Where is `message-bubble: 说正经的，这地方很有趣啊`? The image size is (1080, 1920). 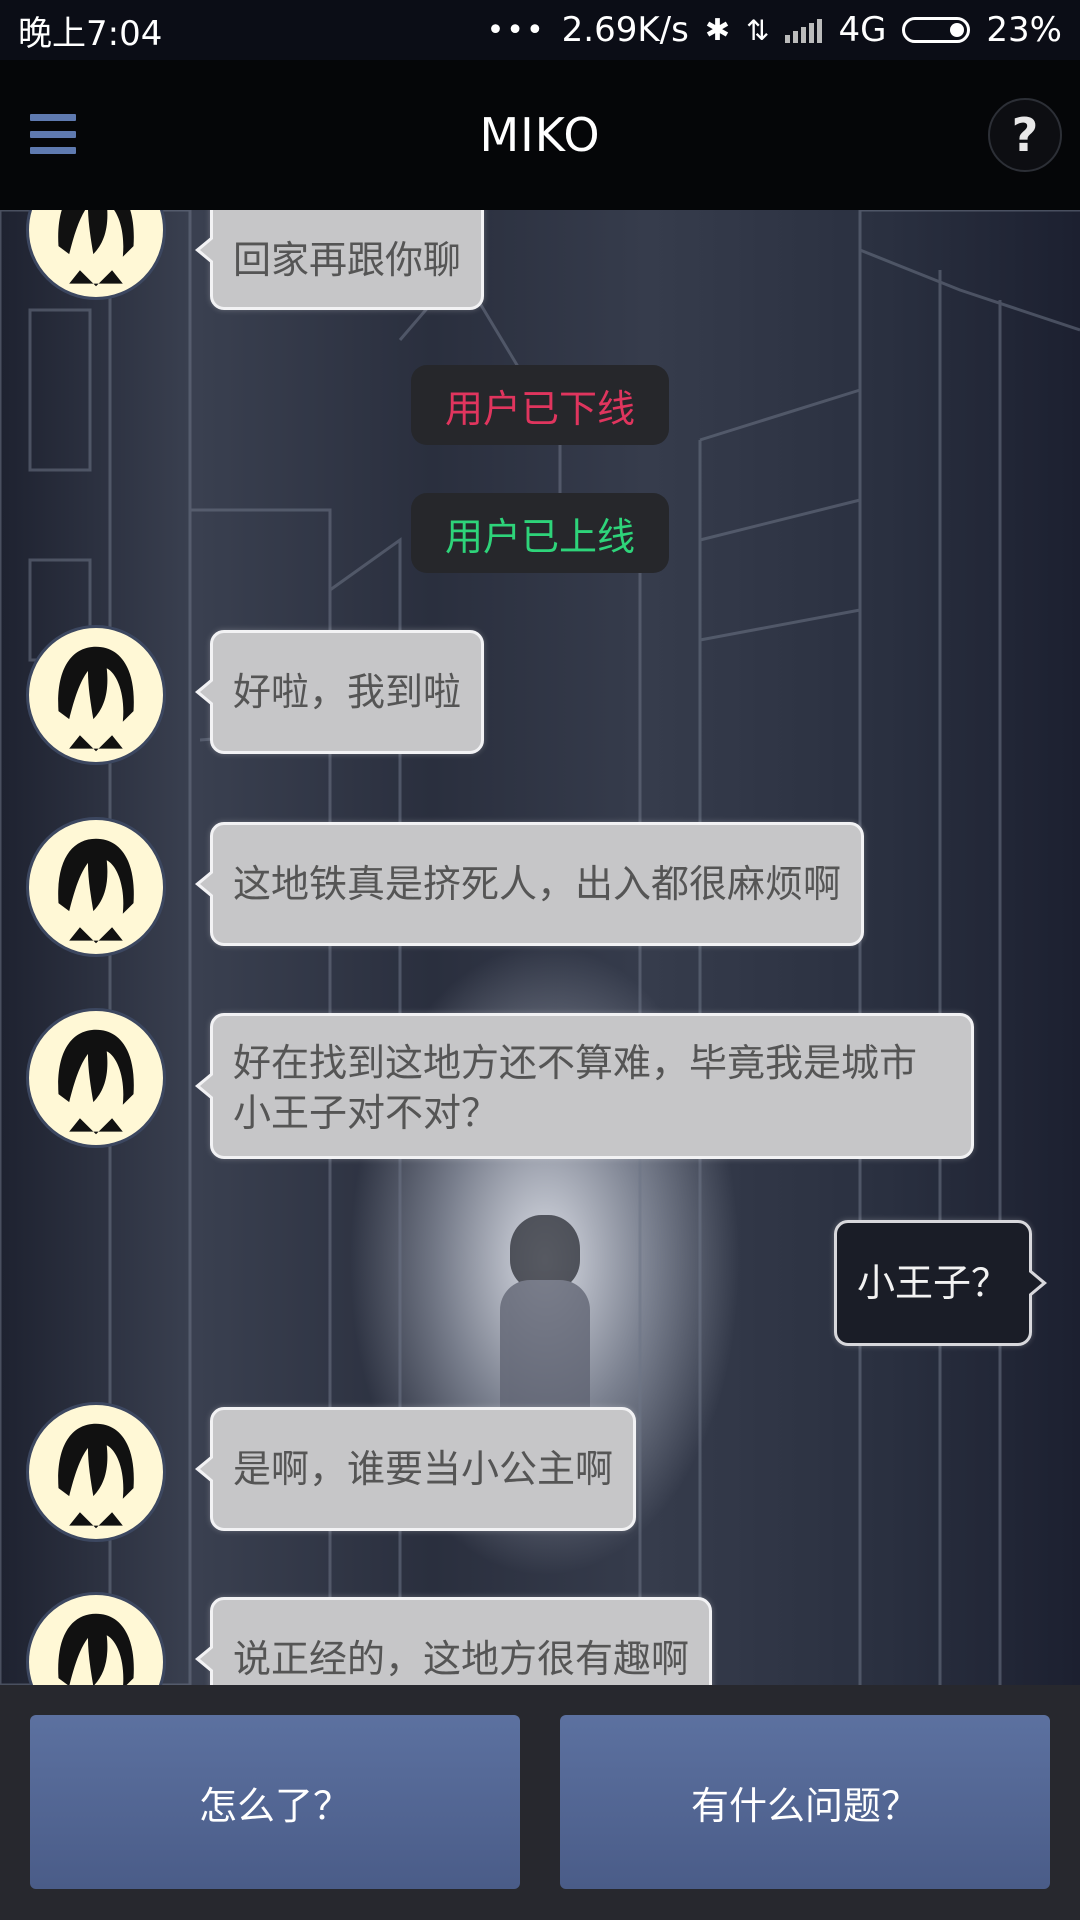 message-bubble: 说正经的，这地方很有趣啊 is located at coordinates (453, 1641).